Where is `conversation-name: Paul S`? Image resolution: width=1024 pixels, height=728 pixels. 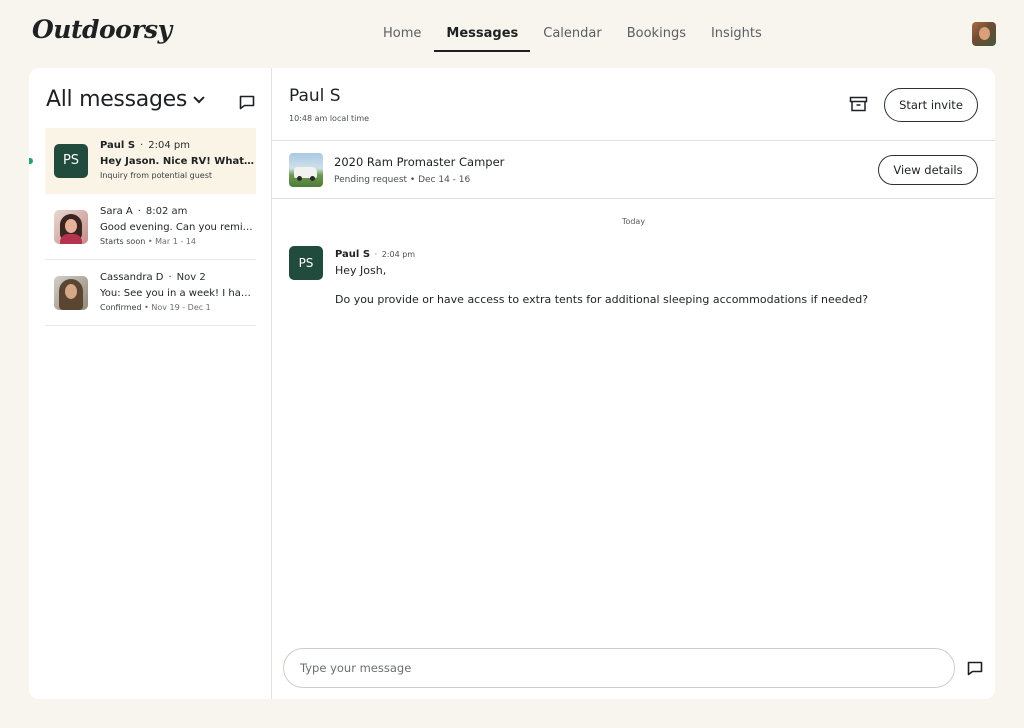 conversation-name: Paul S is located at coordinates (118, 145).